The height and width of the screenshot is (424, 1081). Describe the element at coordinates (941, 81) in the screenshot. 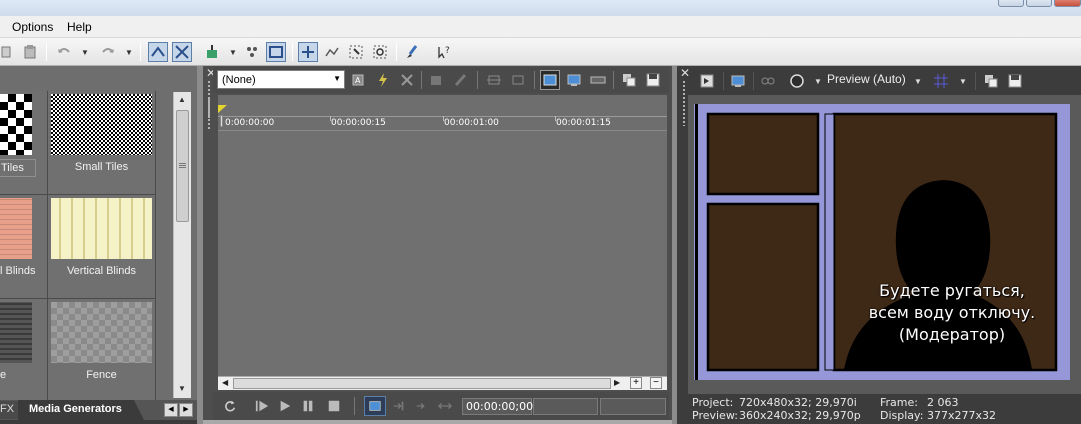

I see `grid-icon` at that location.